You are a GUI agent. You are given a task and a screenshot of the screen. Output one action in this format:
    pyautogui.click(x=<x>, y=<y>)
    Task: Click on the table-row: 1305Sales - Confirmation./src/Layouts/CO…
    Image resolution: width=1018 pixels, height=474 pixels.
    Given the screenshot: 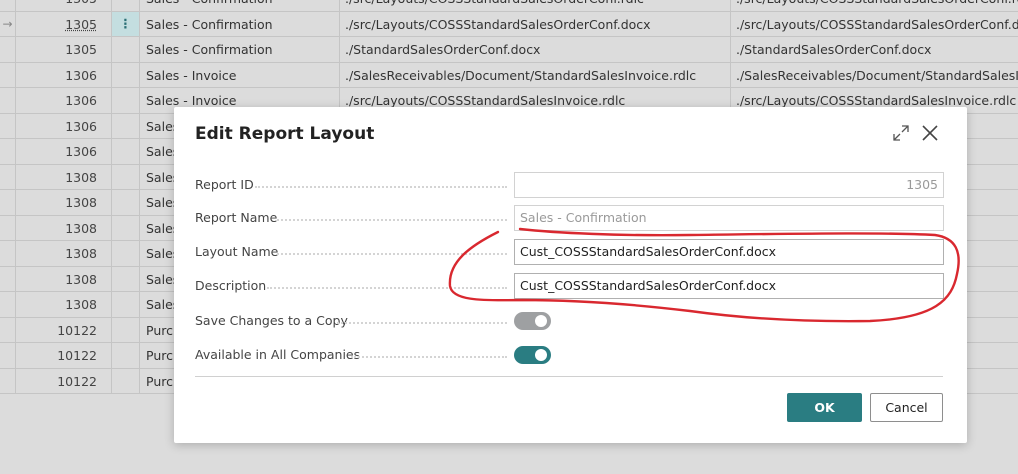 What is the action you would take?
    pyautogui.click(x=509, y=6)
    